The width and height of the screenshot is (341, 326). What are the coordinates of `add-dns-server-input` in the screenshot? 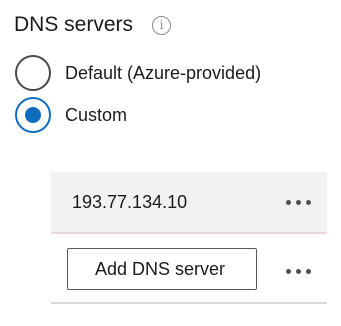 It's located at (162, 269).